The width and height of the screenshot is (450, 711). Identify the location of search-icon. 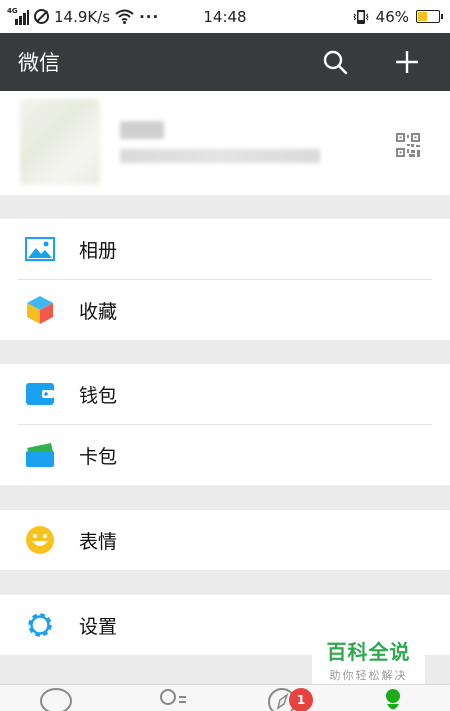
(335, 62).